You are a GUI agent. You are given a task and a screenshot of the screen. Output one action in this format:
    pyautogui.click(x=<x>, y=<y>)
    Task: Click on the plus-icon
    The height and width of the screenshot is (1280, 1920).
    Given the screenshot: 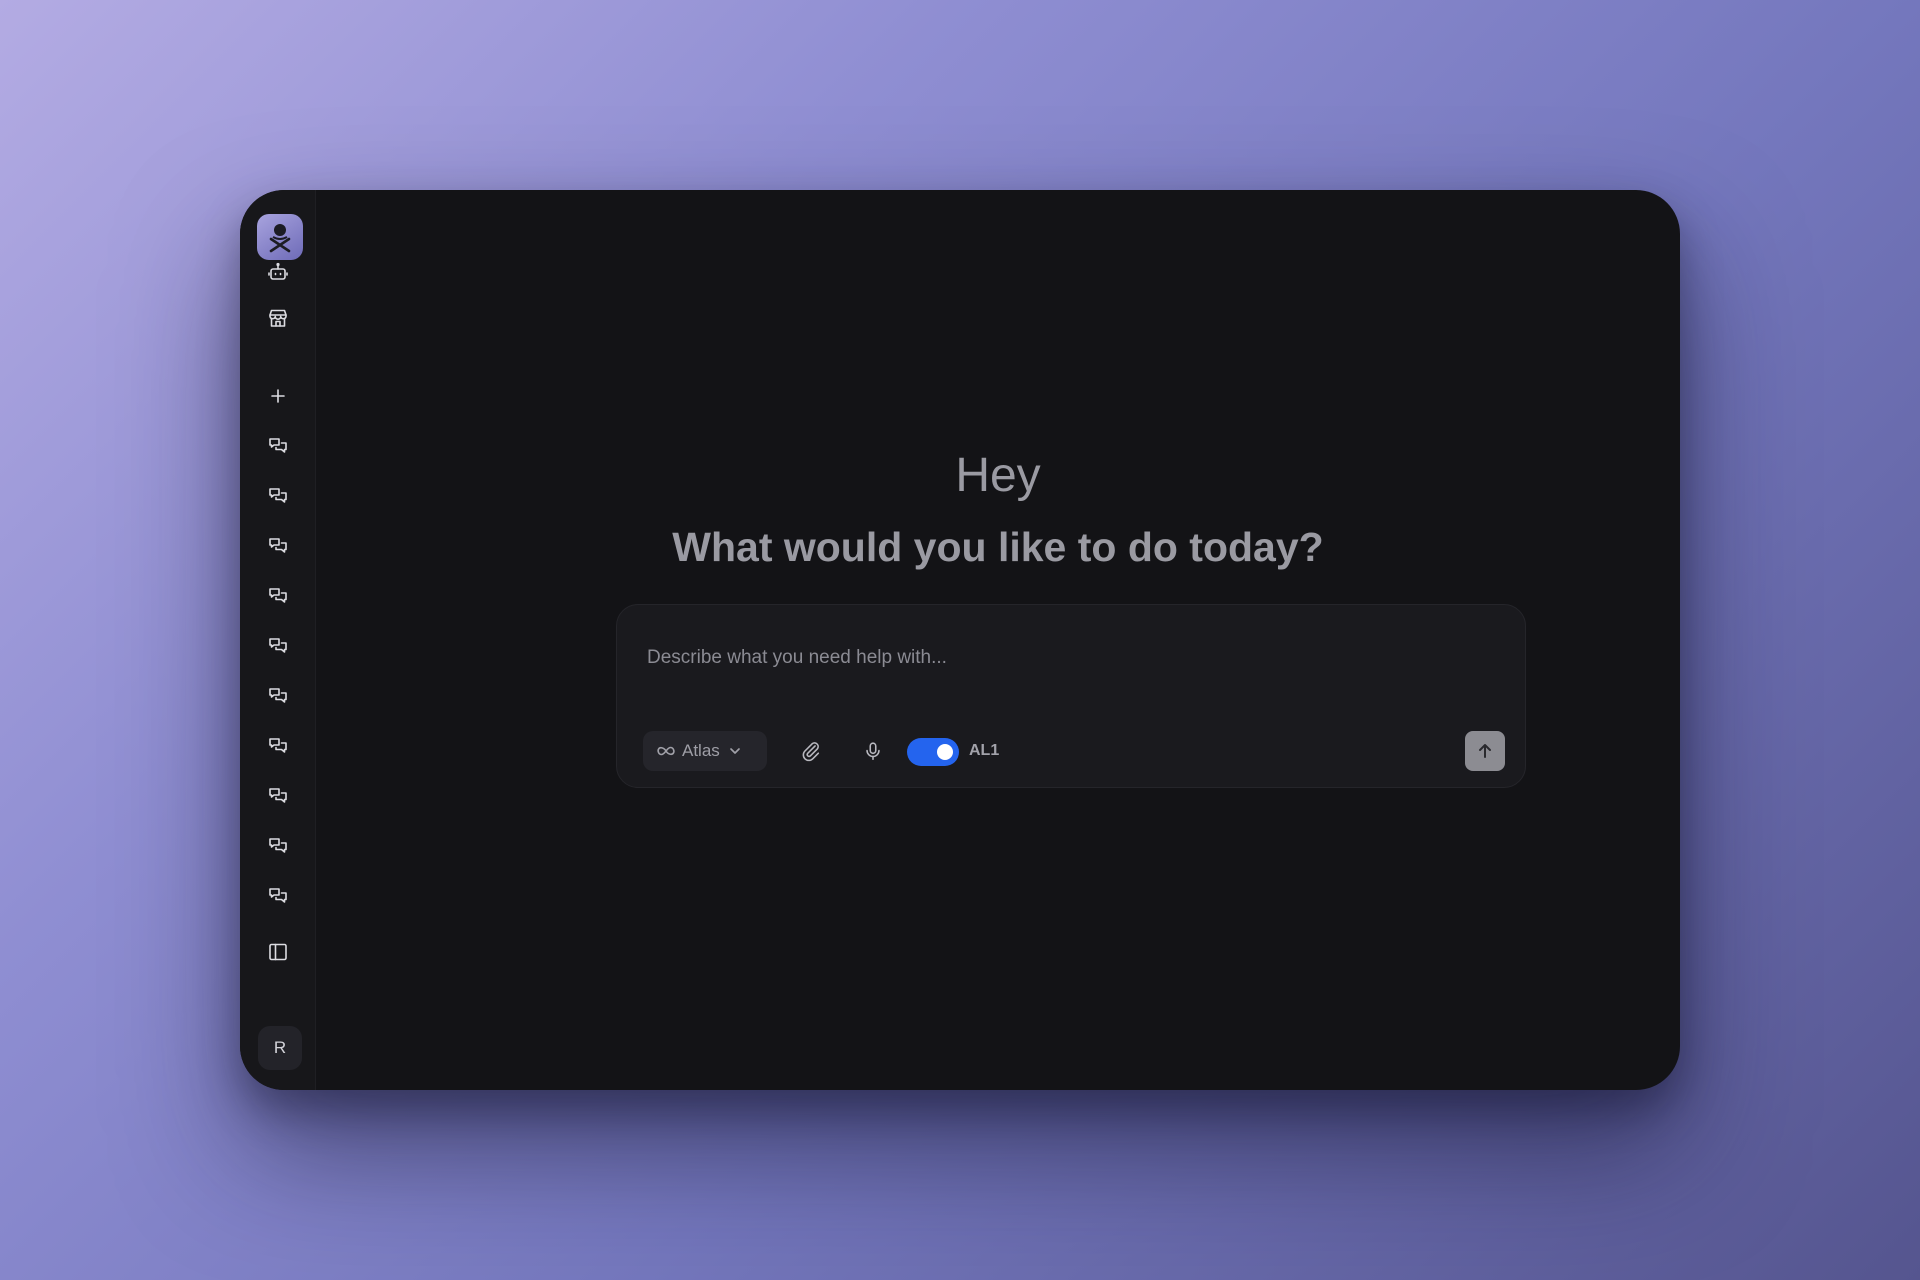 What is the action you would take?
    pyautogui.click(x=278, y=396)
    